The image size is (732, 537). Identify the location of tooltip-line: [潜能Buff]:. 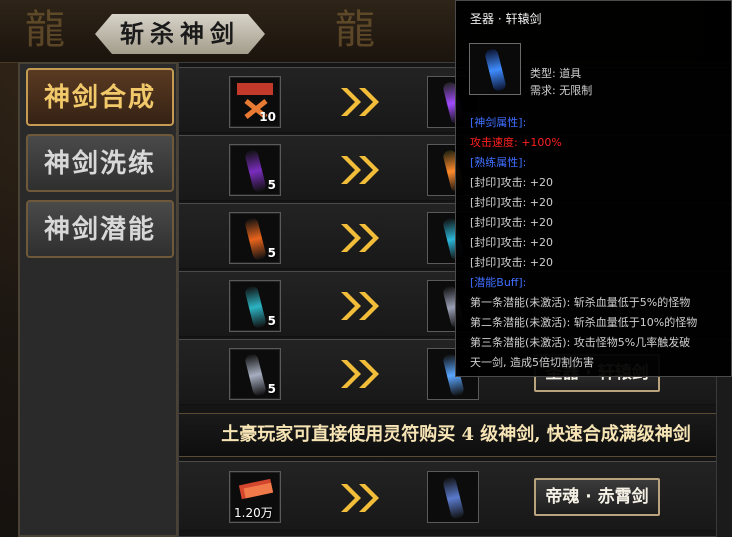
(498, 282).